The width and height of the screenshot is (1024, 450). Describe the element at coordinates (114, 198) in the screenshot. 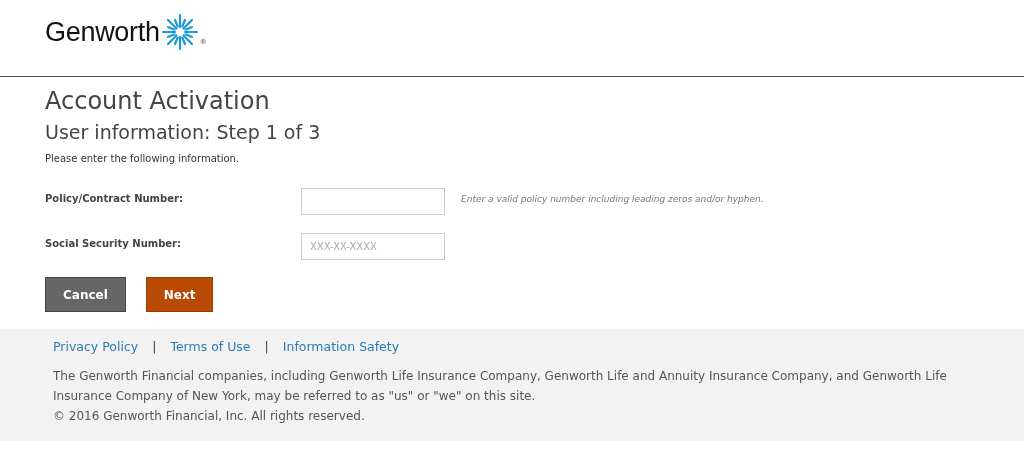

I see `field-label: Policy/Contract Number:` at that location.